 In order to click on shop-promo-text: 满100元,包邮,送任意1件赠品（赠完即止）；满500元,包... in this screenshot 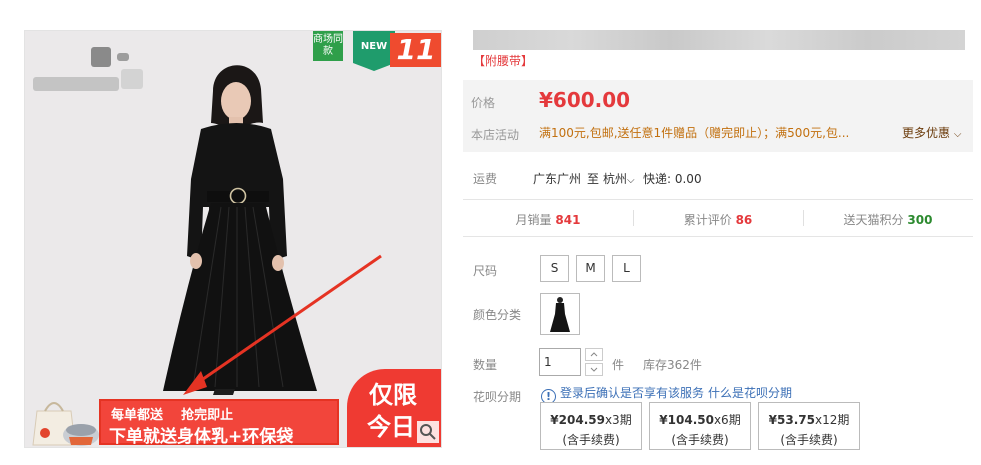, I will do `click(694, 133)`.